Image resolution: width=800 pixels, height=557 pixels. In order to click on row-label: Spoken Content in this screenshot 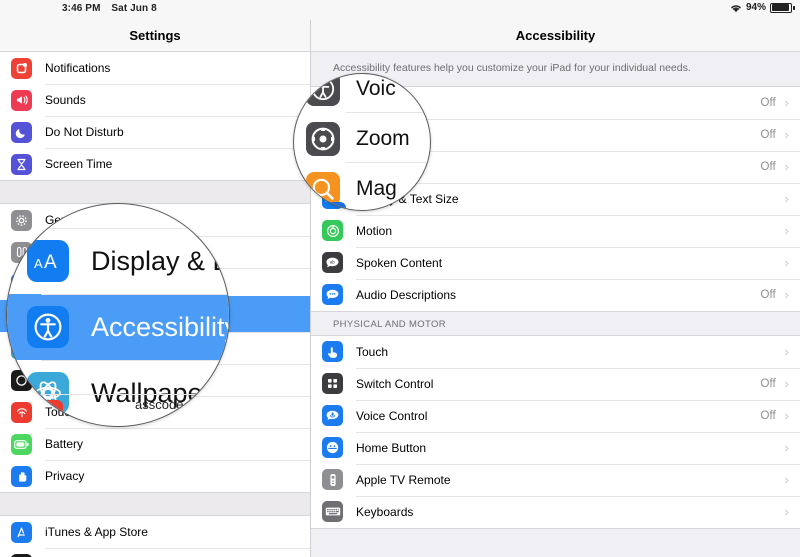, I will do `click(399, 262)`.